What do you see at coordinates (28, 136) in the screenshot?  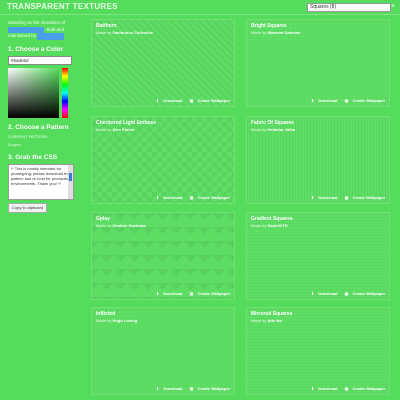 I see `current-pattern-label: CURRENT PATTERN:` at bounding box center [28, 136].